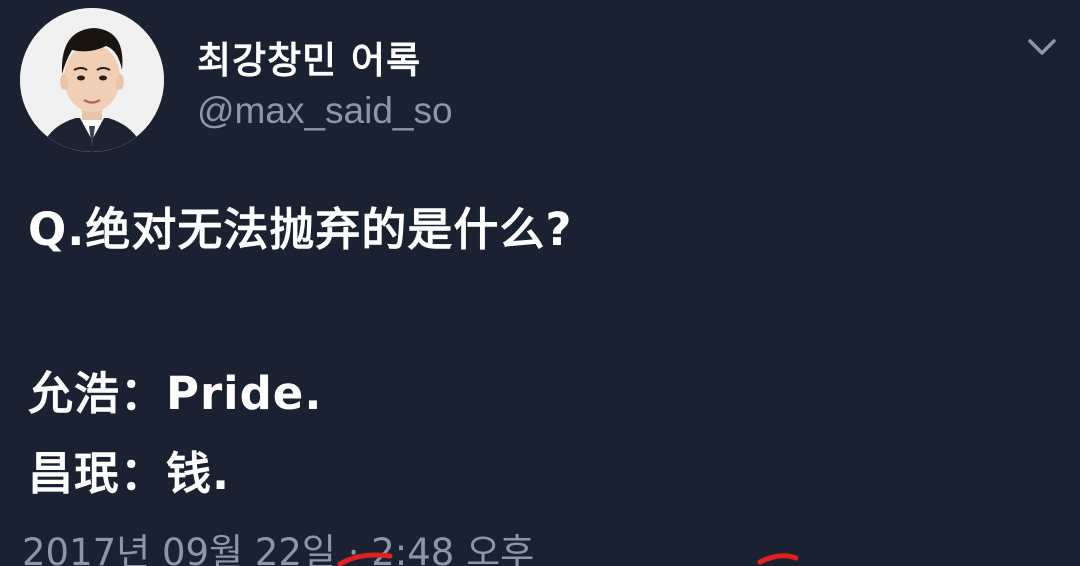 Image resolution: width=1080 pixels, height=566 pixels. What do you see at coordinates (175, 393) in the screenshot?
I see `tweet-answer-1: 允浩：Pride.` at bounding box center [175, 393].